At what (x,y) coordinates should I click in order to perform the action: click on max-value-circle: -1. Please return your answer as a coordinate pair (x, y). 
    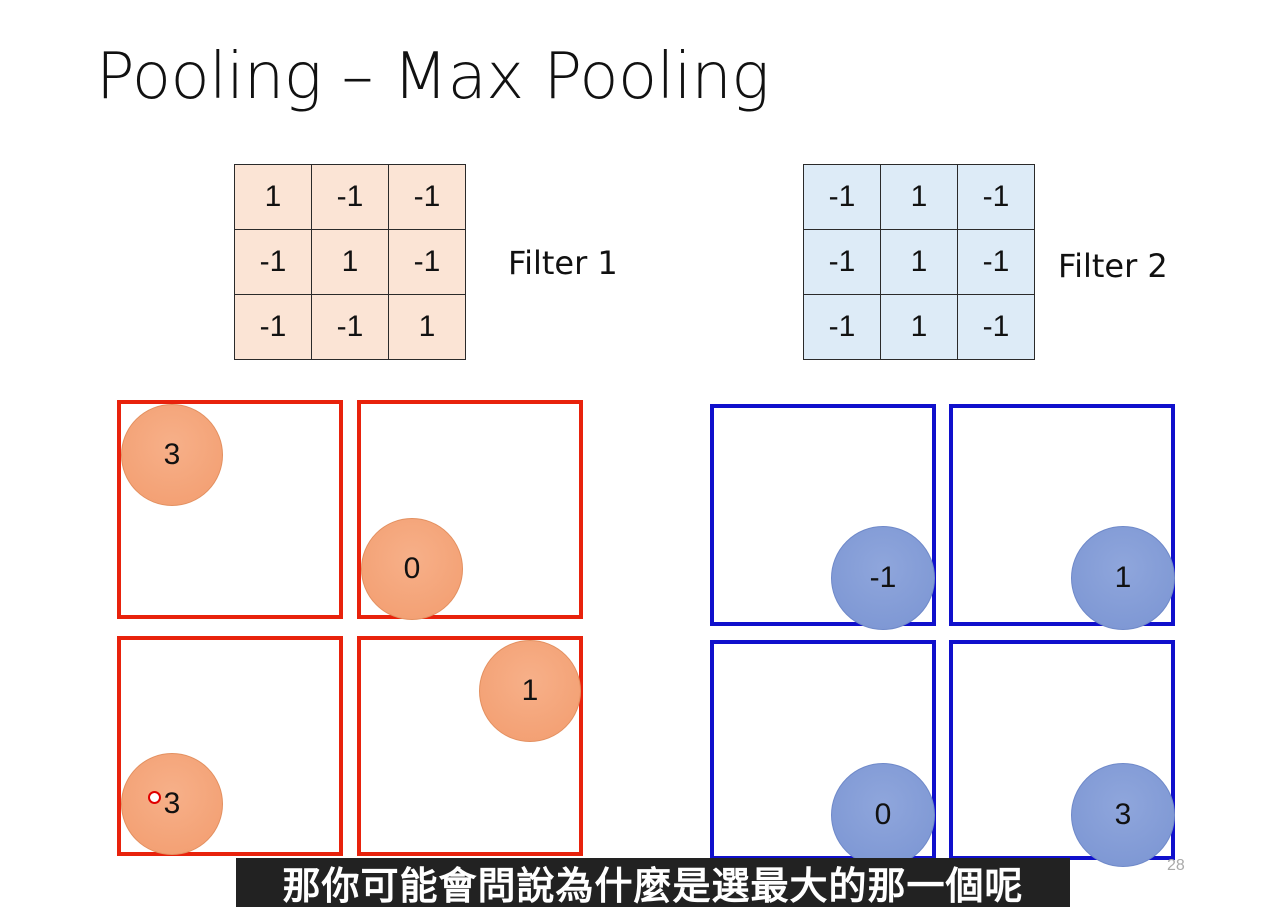
    Looking at the image, I should click on (883, 578).